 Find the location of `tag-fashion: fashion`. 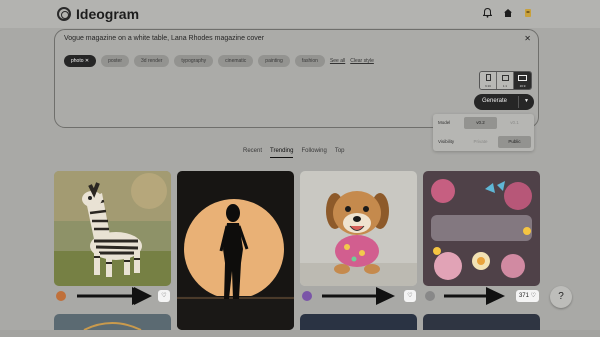

tag-fashion: fashion is located at coordinates (309, 61).